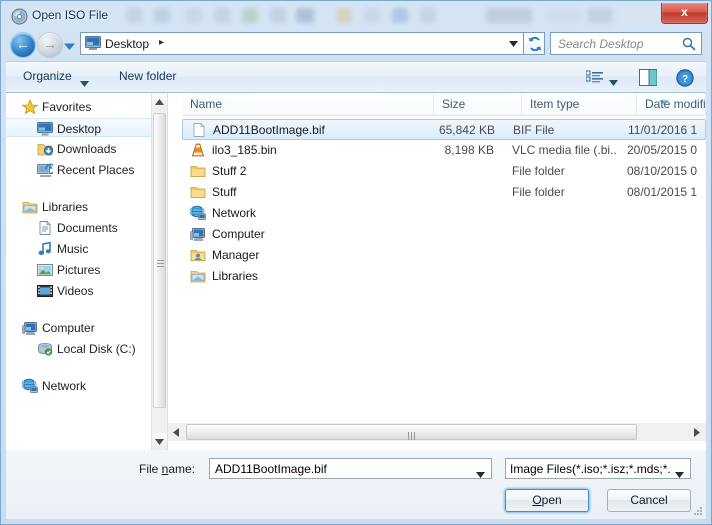  I want to click on recent-locations-chevron-down-icon, so click(69, 45).